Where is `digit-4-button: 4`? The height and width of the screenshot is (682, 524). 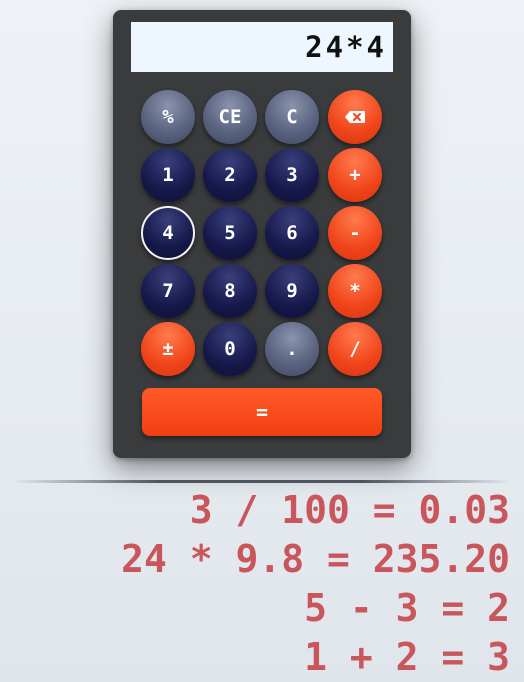 digit-4-button: 4 is located at coordinates (168, 233).